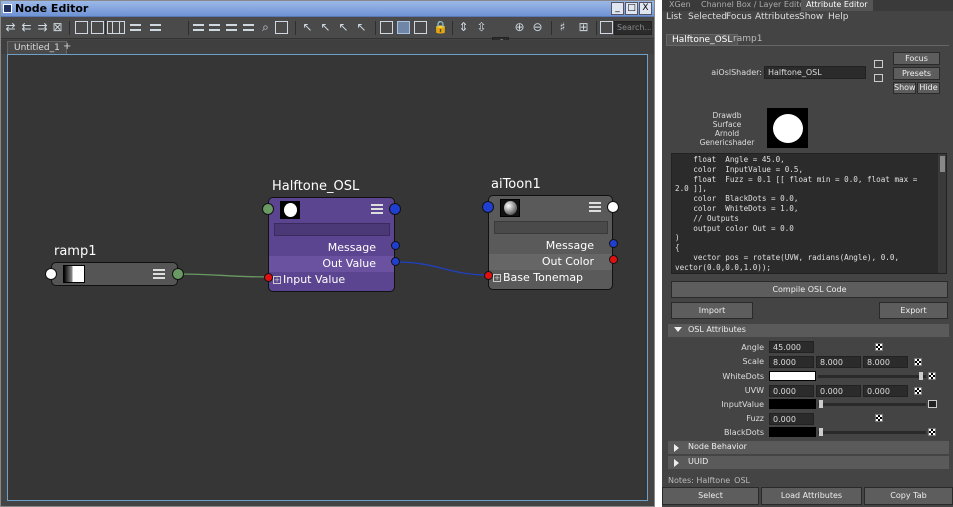 This screenshot has width=953, height=507. What do you see at coordinates (51, 274) in the screenshot?
I see `ramp-input-port` at bounding box center [51, 274].